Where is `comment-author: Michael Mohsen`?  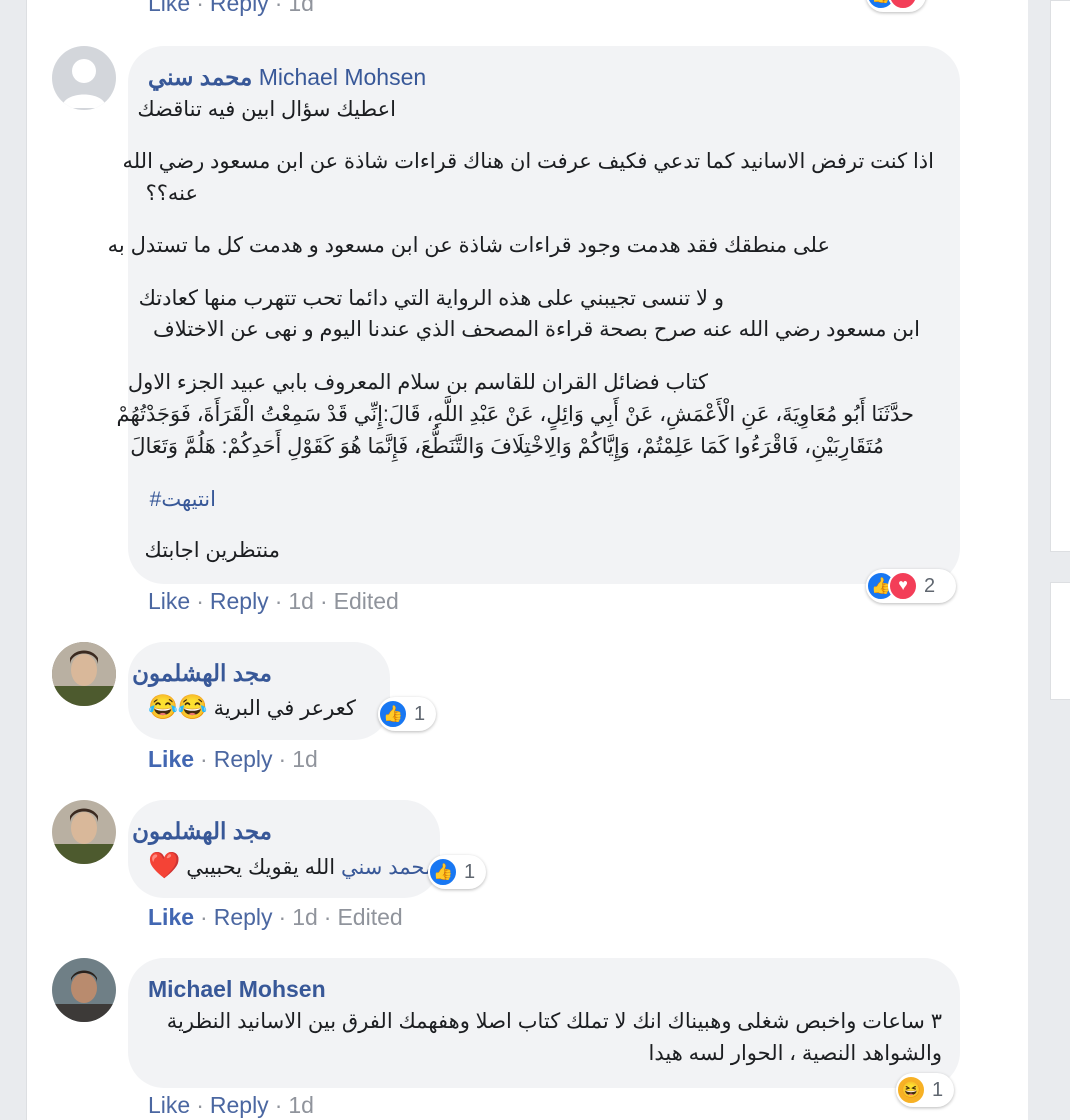
comment-author: Michael Mohsen is located at coordinates (237, 989).